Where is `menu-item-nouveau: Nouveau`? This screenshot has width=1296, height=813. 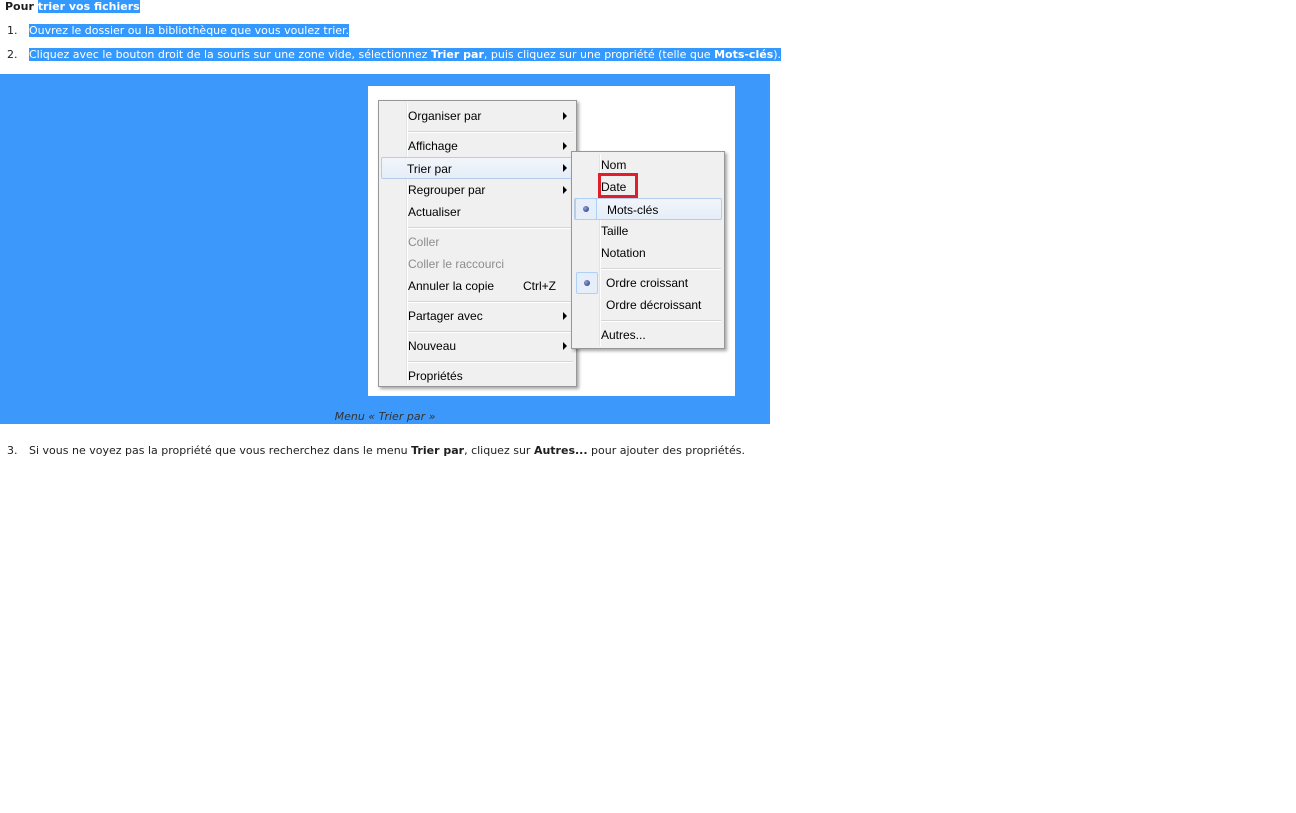
menu-item-nouveau: Nouveau is located at coordinates (477, 346).